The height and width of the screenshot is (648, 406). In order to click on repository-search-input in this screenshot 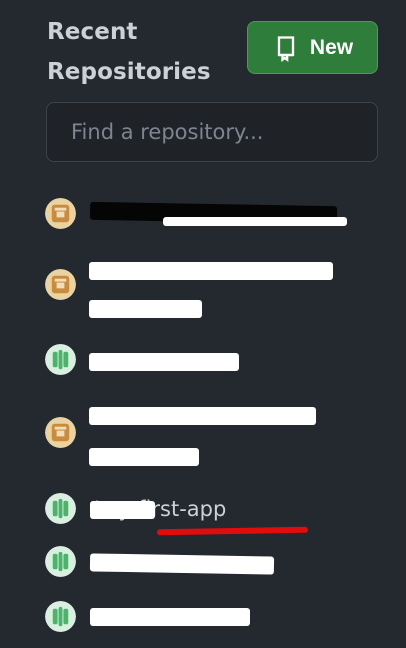, I will do `click(212, 132)`.